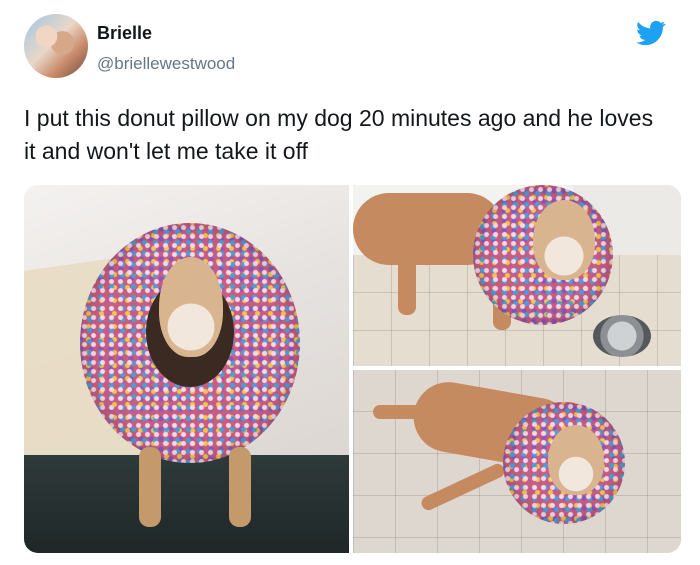  Describe the element at coordinates (56, 46) in the screenshot. I see `user-avatar` at that location.